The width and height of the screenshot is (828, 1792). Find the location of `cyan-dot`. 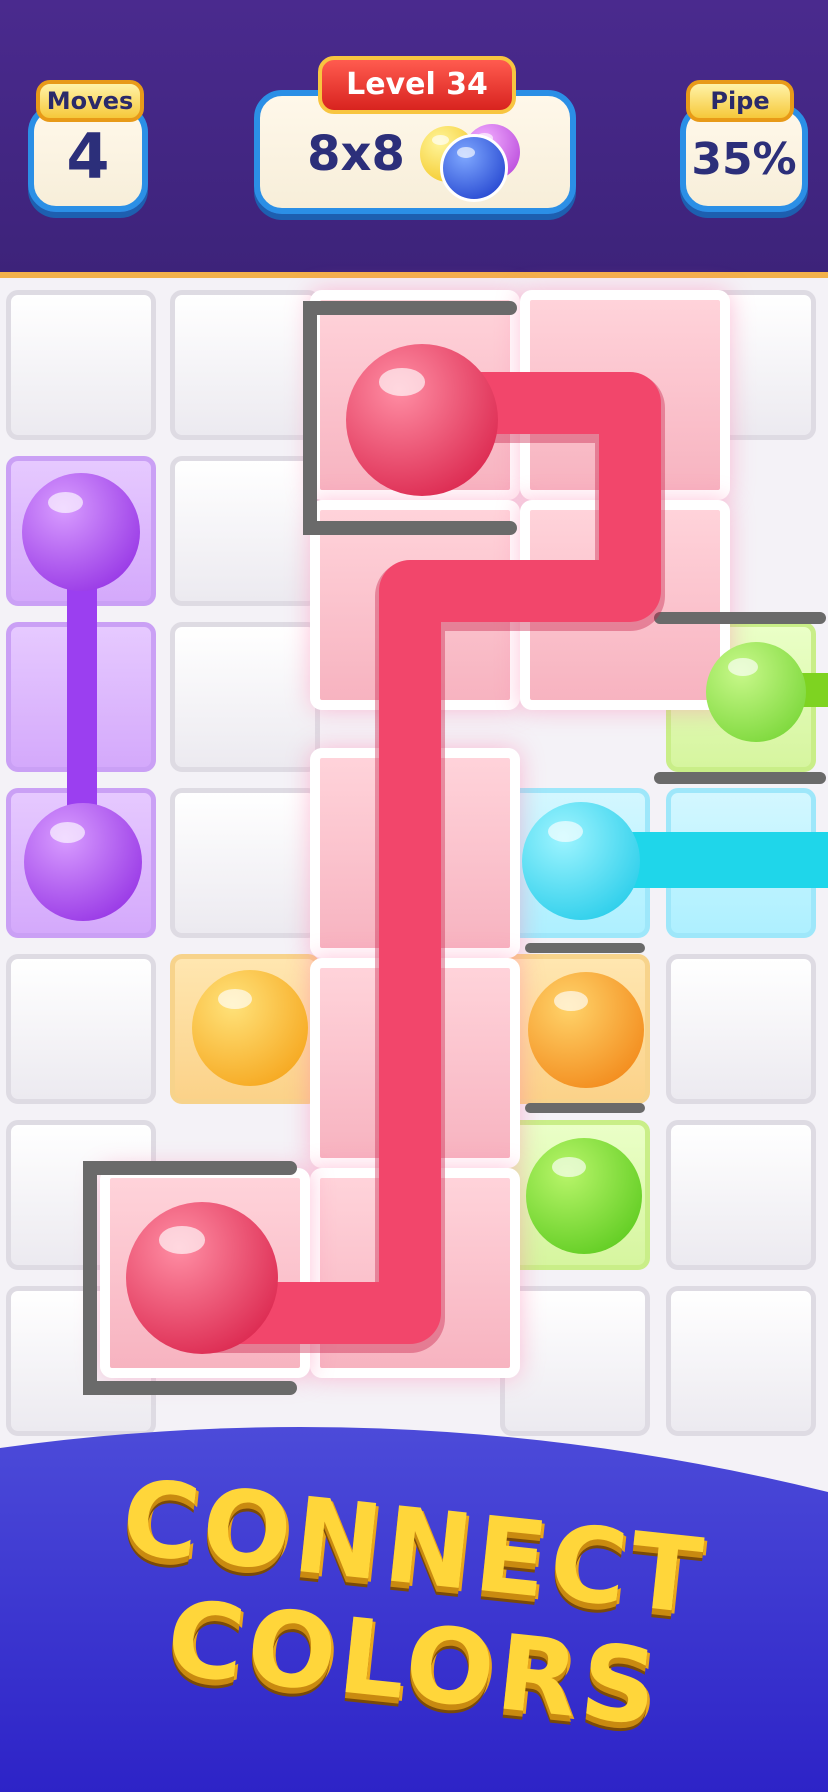

cyan-dot is located at coordinates (581, 861).